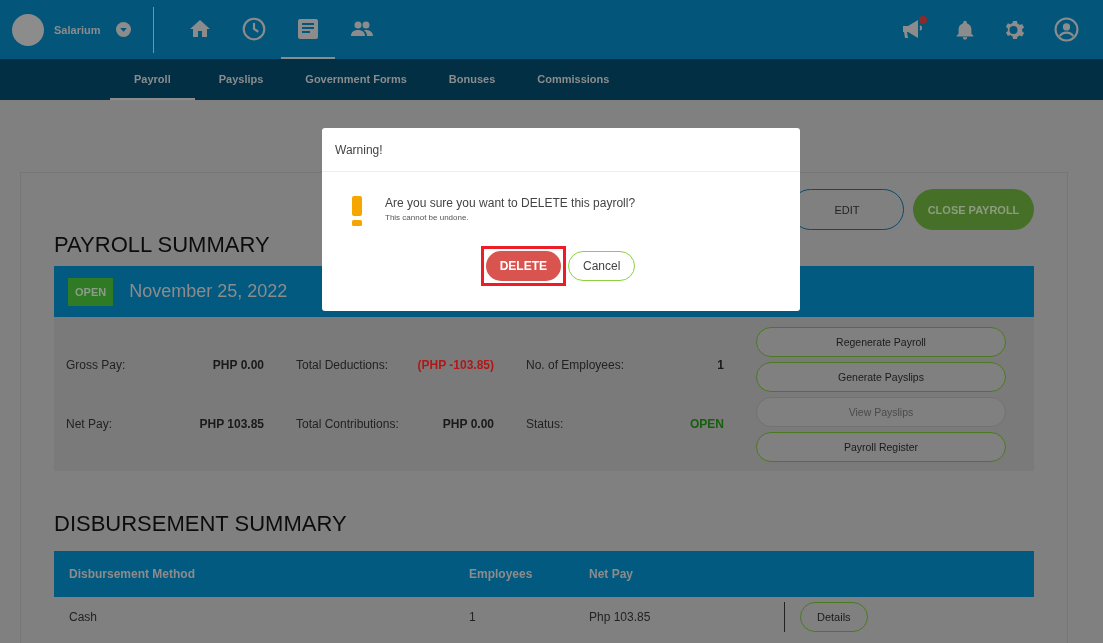 This screenshot has height=643, width=1103. What do you see at coordinates (208, 291) in the screenshot?
I see `payroll-date: November 25, 2022` at bounding box center [208, 291].